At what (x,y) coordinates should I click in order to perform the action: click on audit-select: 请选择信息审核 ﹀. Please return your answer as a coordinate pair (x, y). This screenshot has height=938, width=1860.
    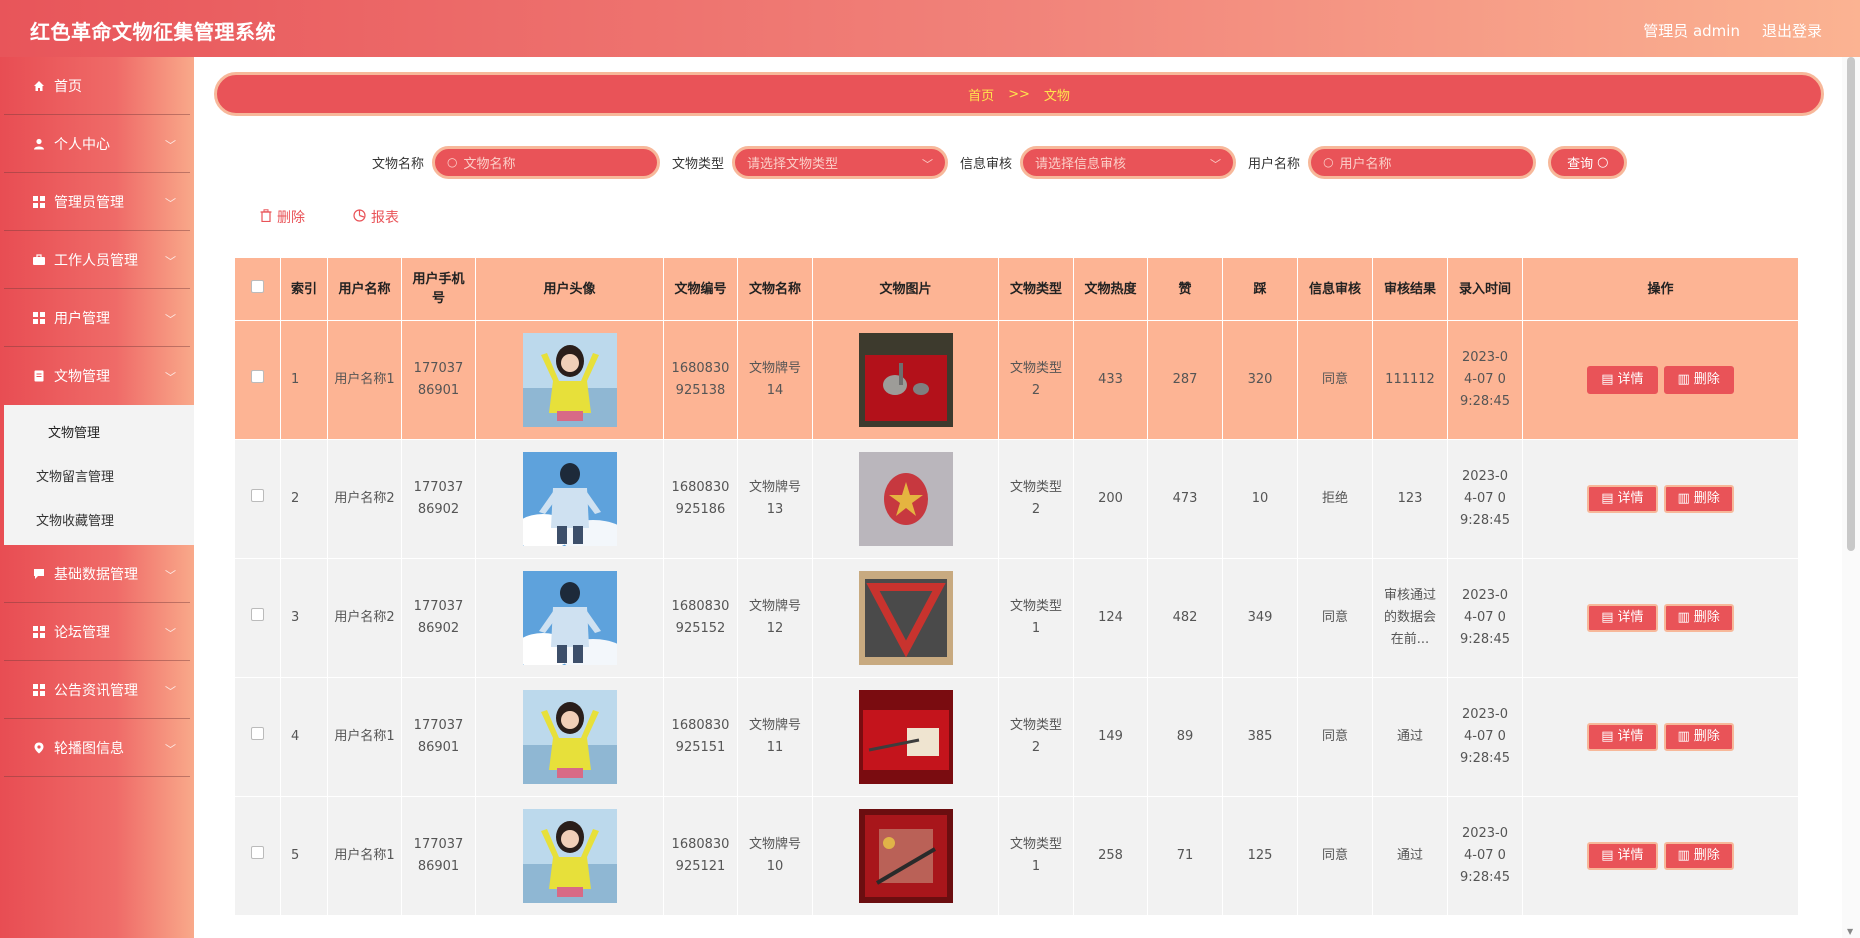
    Looking at the image, I should click on (1128, 162).